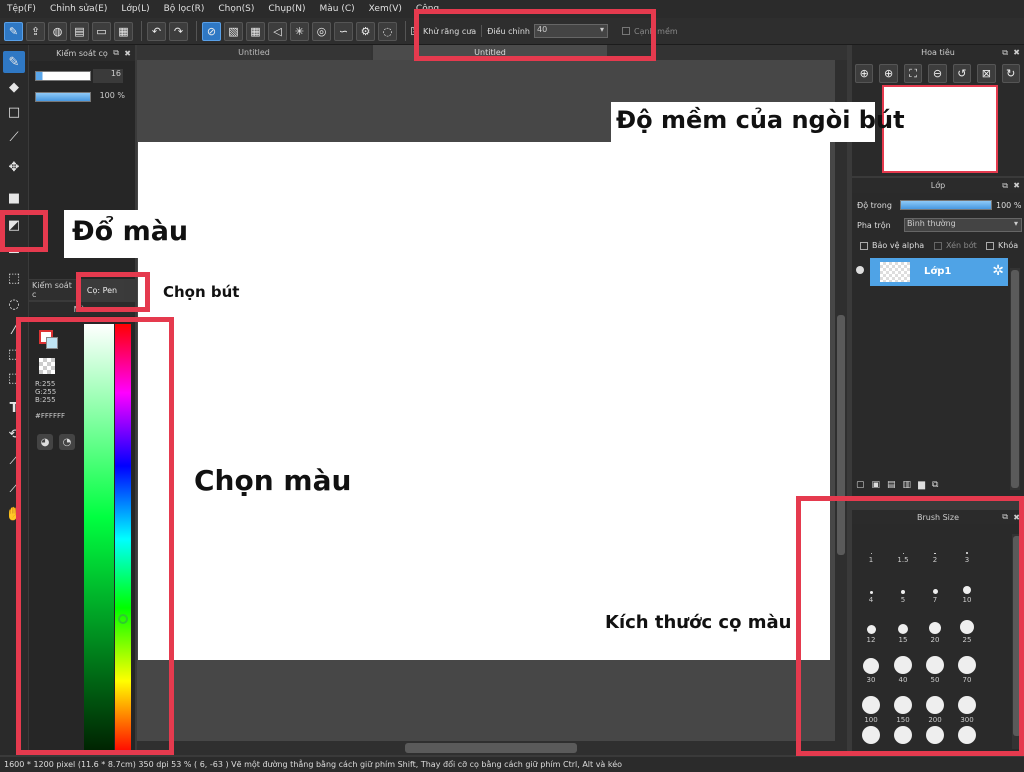 This screenshot has width=1024, height=772. What do you see at coordinates (211, 31) in the screenshot?
I see `no-snap-icon: ⊘` at bounding box center [211, 31].